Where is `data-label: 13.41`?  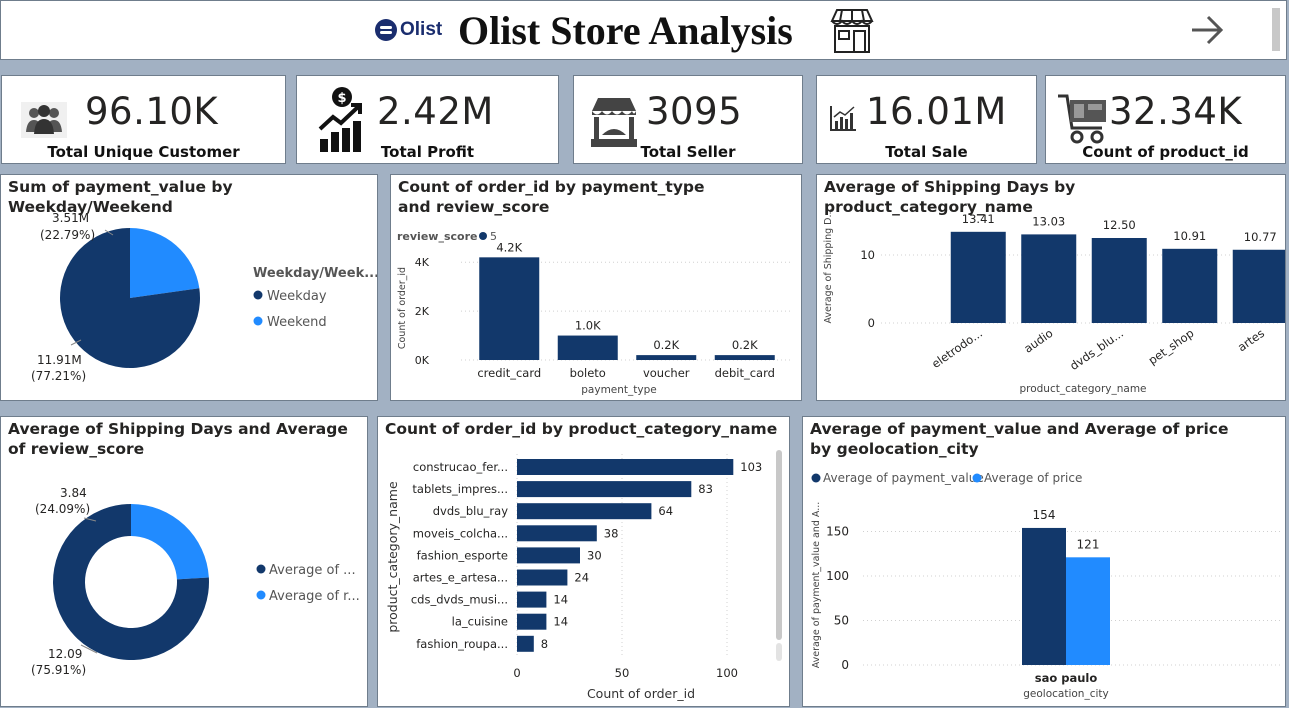 data-label: 13.41 is located at coordinates (978, 219).